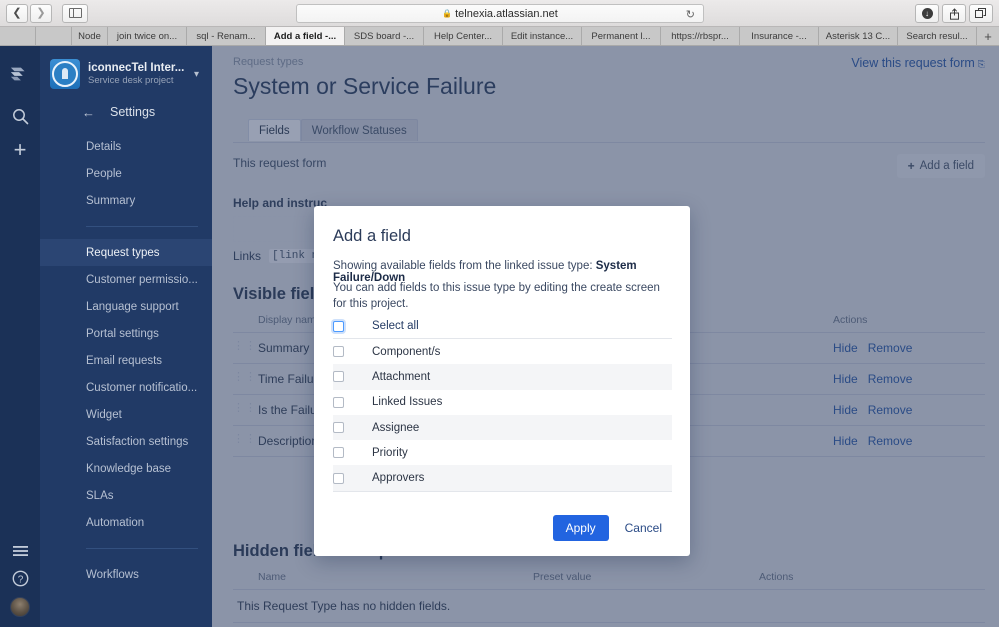 This screenshot has height=627, width=999. I want to click on address-bar: 🔒 telnexia.atlassian.net ↻, so click(500, 13).